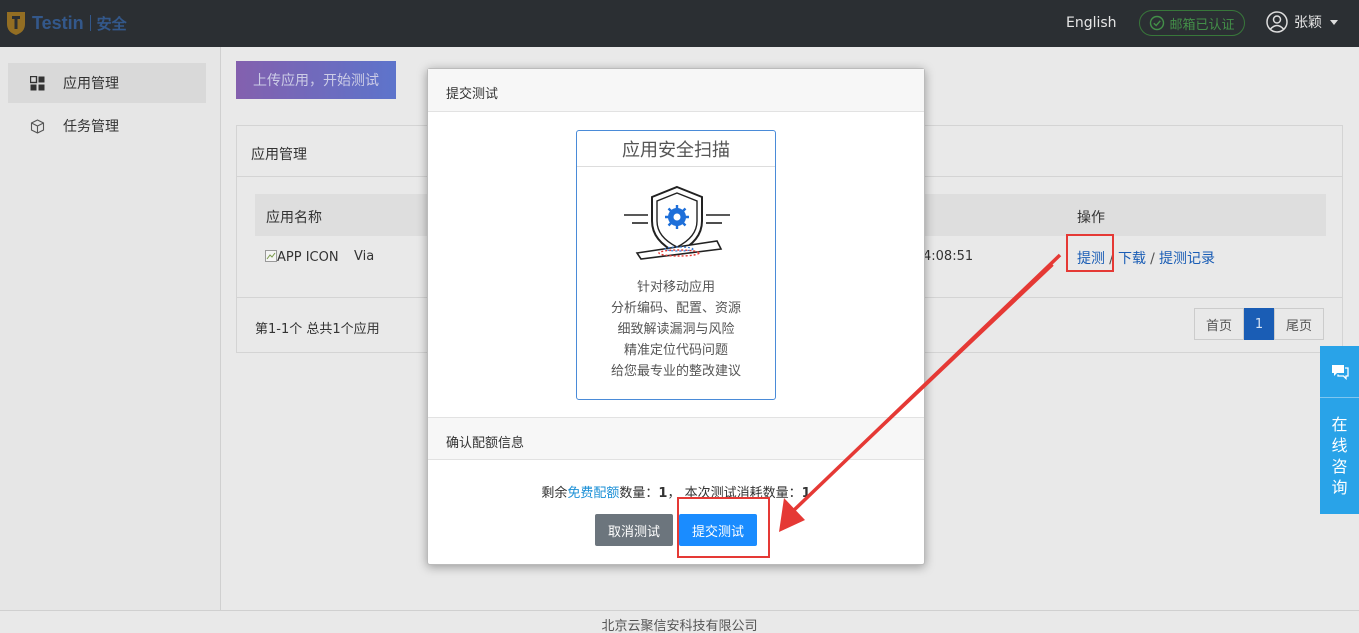 Image resolution: width=1359 pixels, height=633 pixels. What do you see at coordinates (806, 493) in the screenshot?
I see `quota-cost: 1` at bounding box center [806, 493].